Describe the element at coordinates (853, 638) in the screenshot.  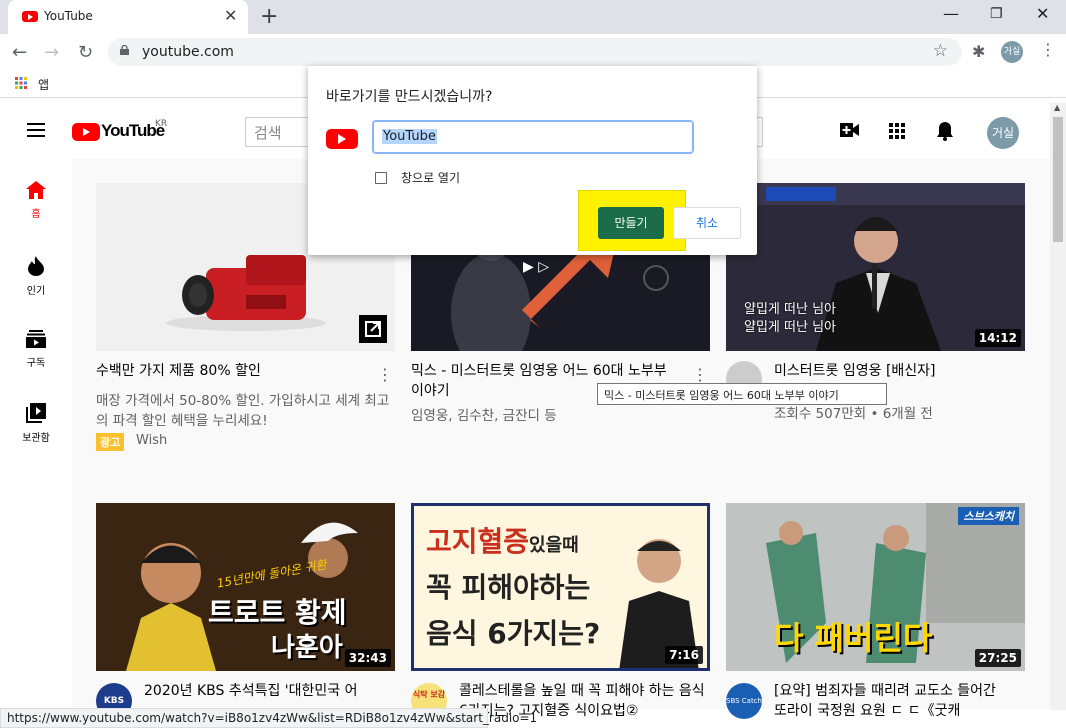
I see `thumb-caption: 다 패버린다` at that location.